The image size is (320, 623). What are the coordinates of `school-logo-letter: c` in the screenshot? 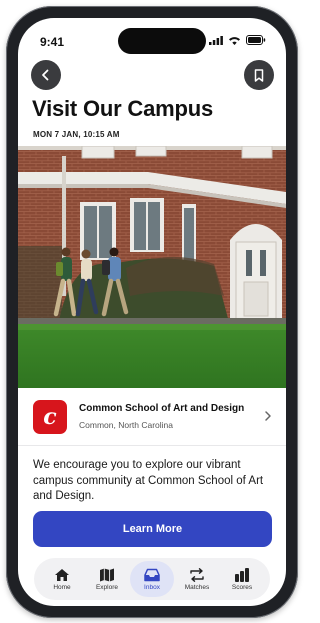 It's located at (50, 417).